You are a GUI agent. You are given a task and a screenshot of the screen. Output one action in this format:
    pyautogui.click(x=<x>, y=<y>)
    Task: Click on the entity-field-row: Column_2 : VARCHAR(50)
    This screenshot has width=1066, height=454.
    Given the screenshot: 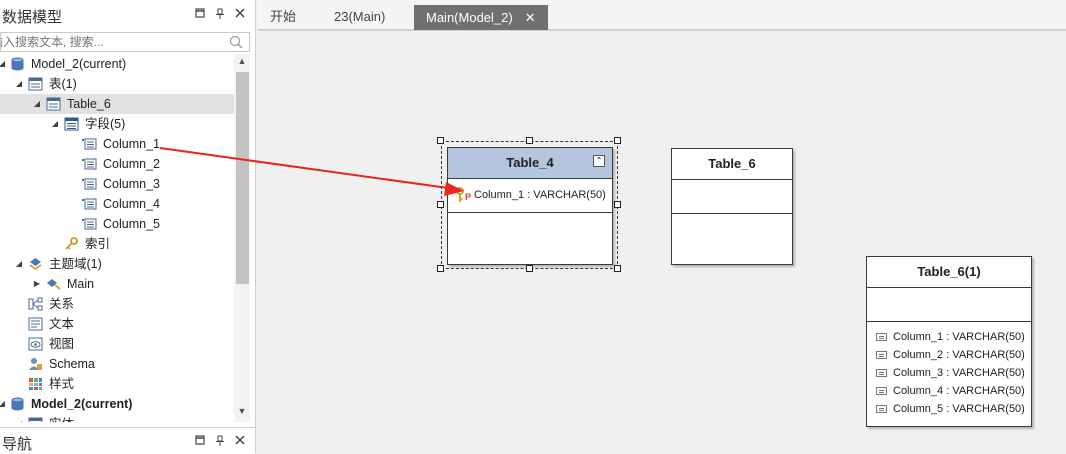 What is the action you would take?
    pyautogui.click(x=949, y=355)
    